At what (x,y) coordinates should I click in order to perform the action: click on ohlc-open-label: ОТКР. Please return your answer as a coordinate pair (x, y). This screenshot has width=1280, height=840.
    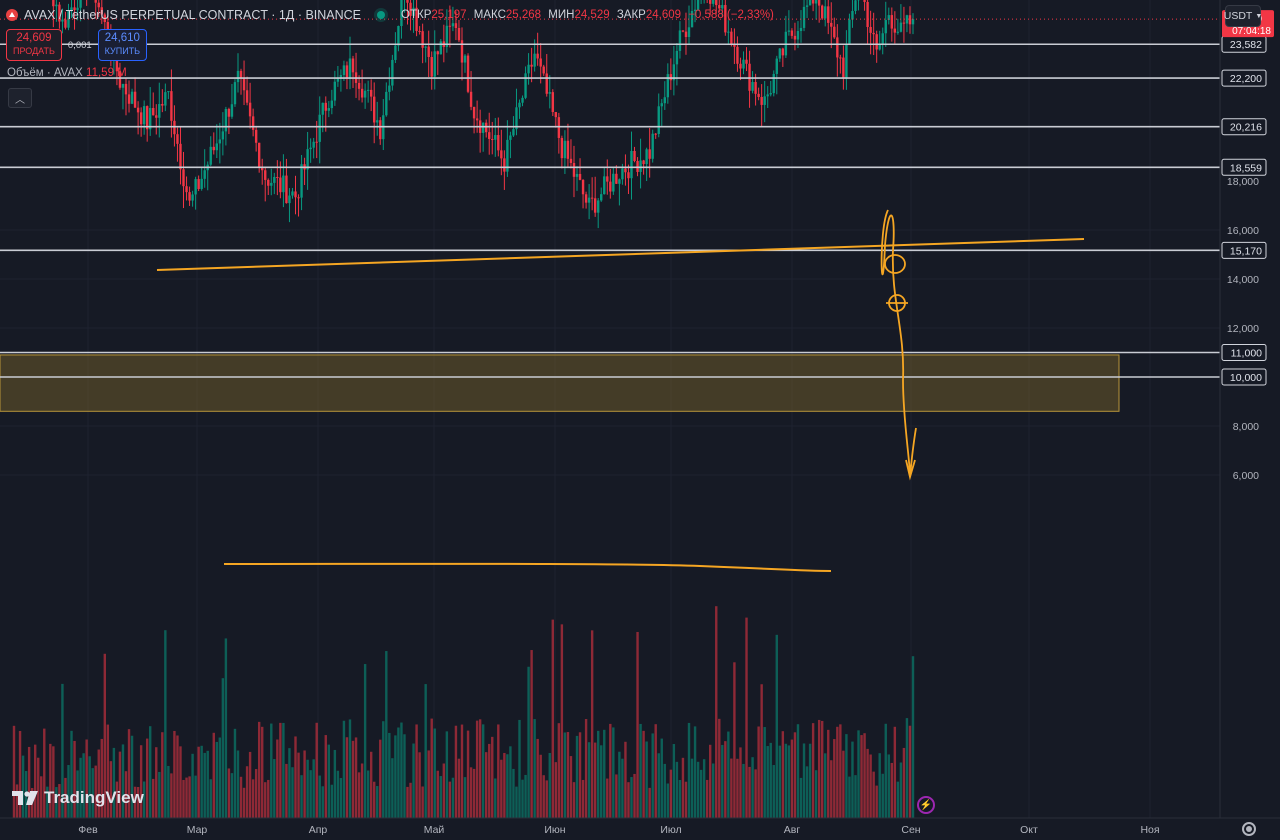
    Looking at the image, I should click on (416, 15).